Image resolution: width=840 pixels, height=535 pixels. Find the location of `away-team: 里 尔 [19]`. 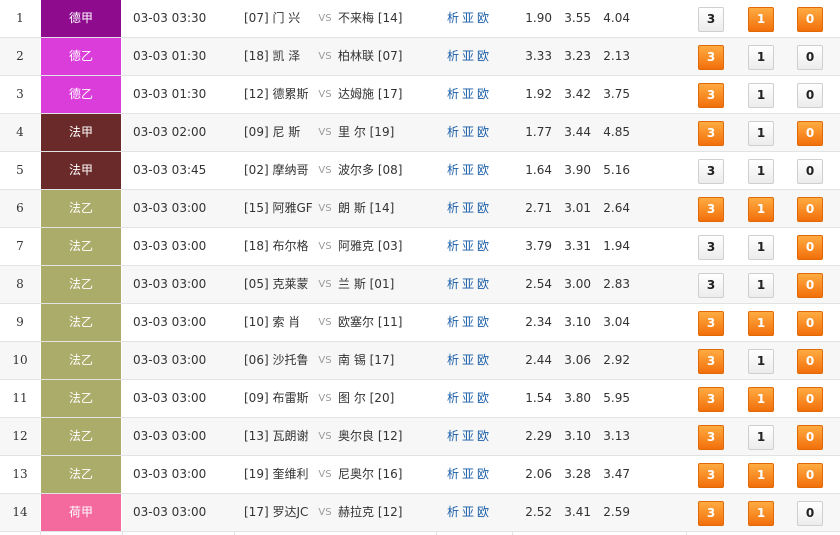

away-team: 里 尔 [19] is located at coordinates (375, 132).